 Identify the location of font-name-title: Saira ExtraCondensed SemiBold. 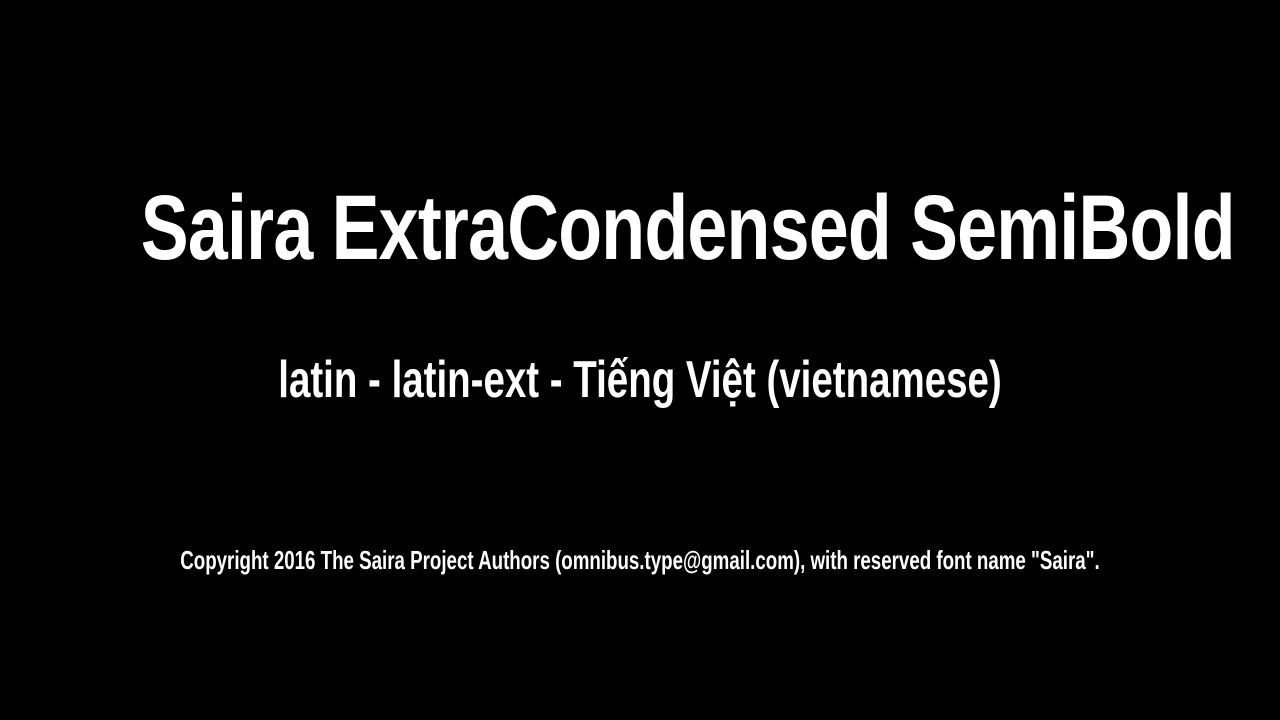
(688, 228).